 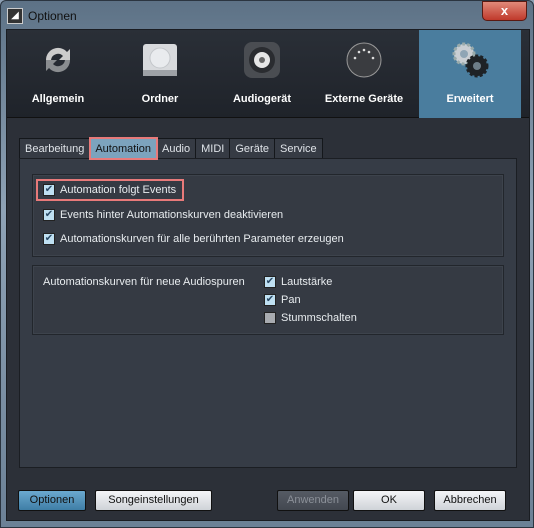 What do you see at coordinates (123, 148) in the screenshot?
I see `tab-automation: Automation` at bounding box center [123, 148].